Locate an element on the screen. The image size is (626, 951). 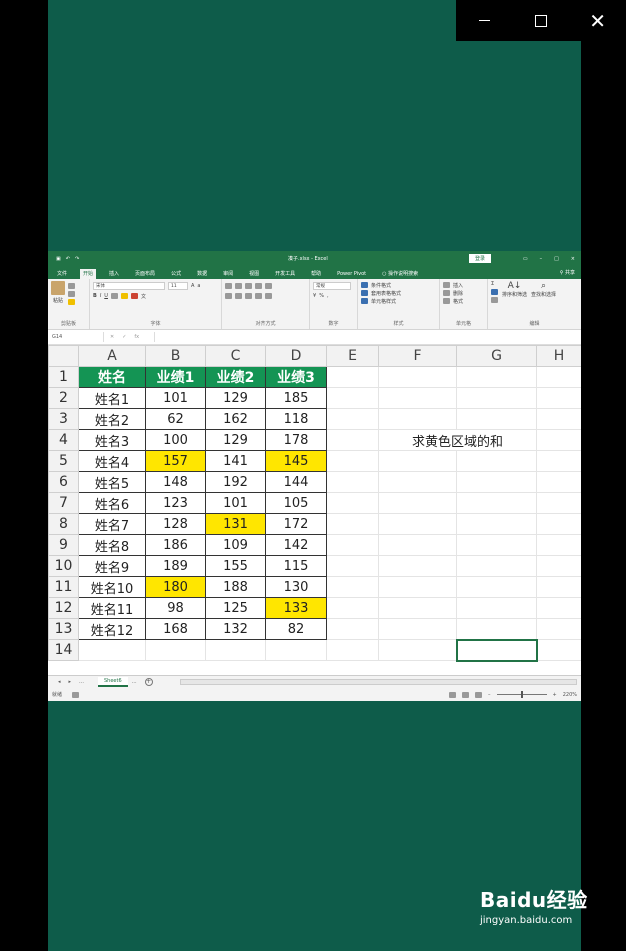
sheet-tab: Sheet6 is located at coordinates (113, 682).